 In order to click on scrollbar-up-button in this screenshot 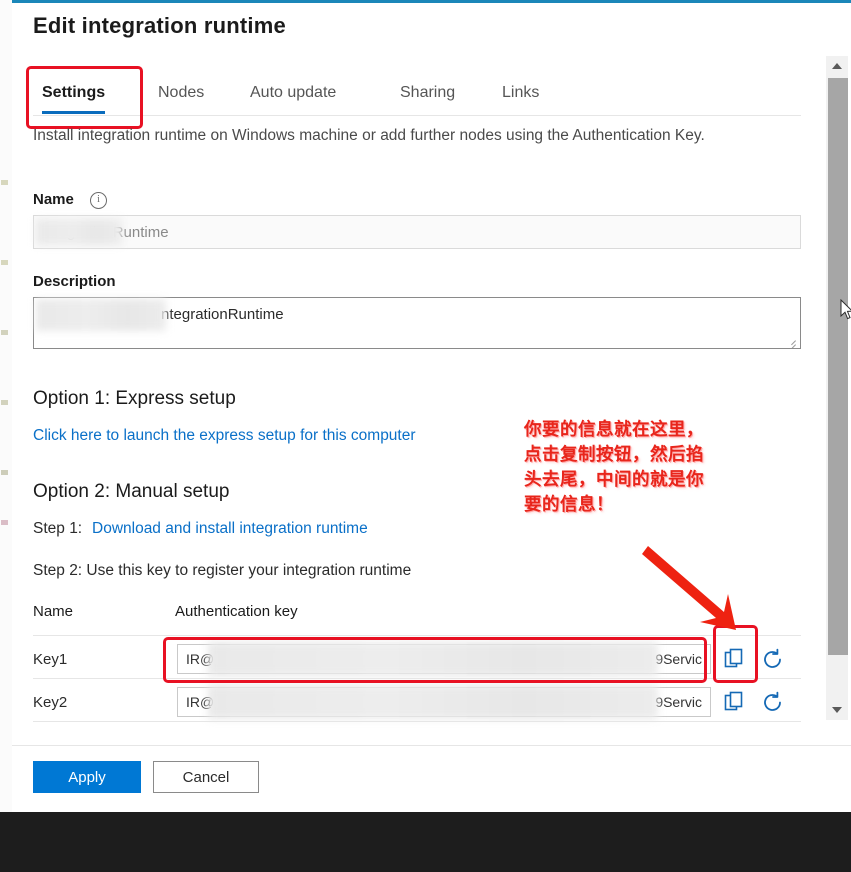, I will do `click(837, 66)`.